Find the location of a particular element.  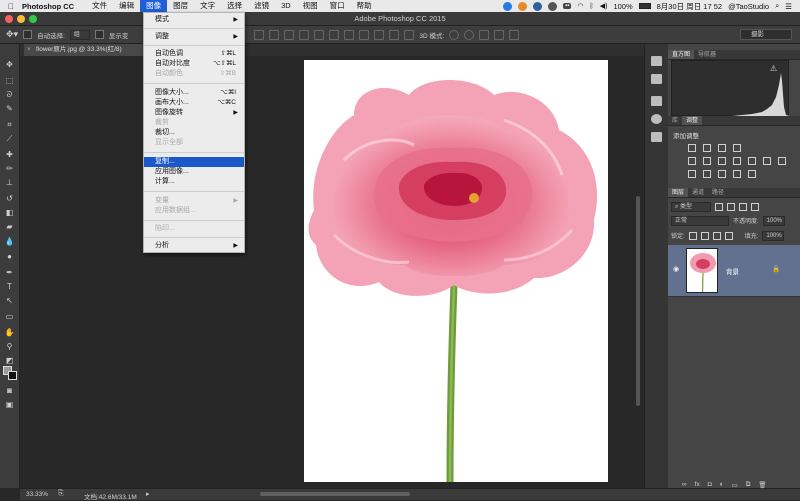

hue-saturation-icon is located at coordinates (707, 161).